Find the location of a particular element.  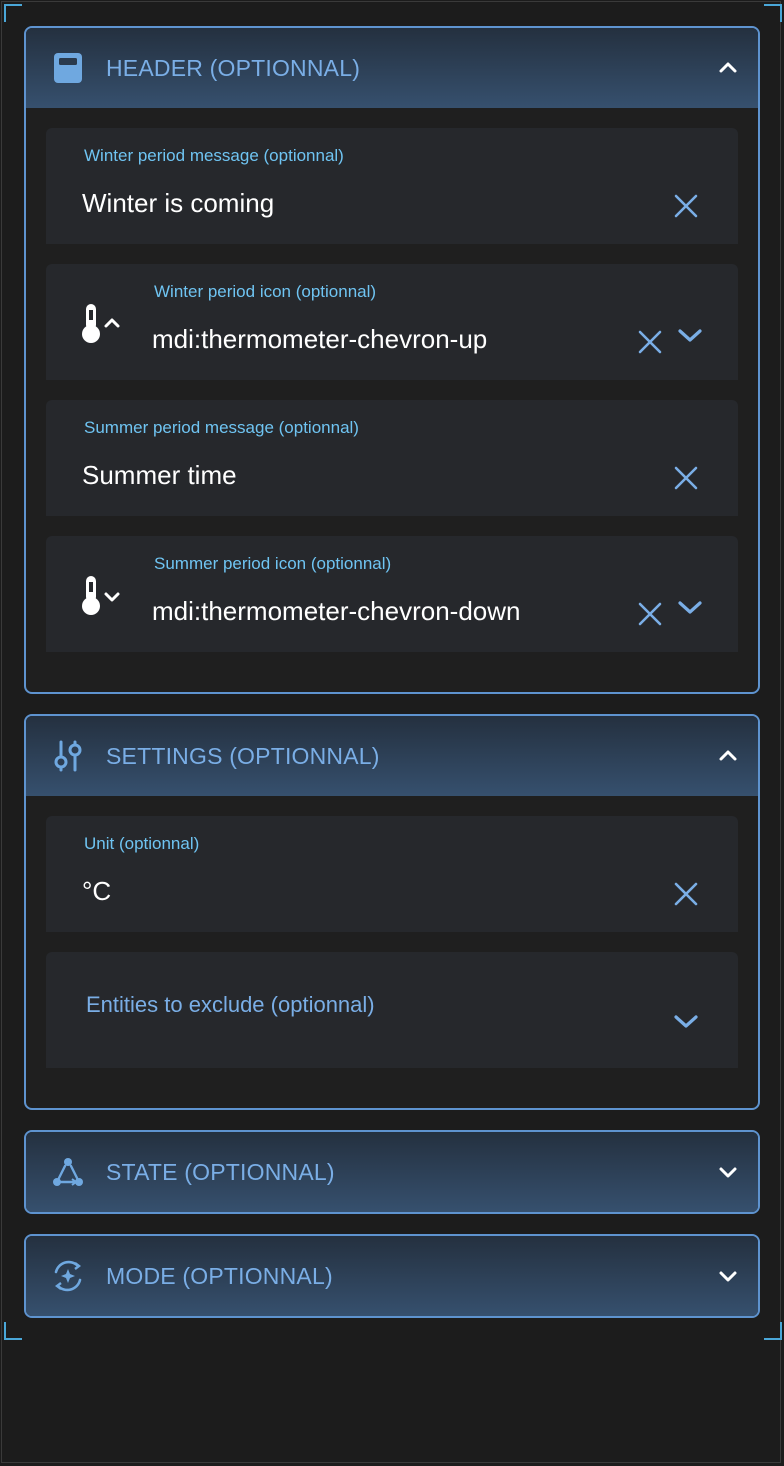

entities-exclude-label: Entities to exclude (optionnal) is located at coordinates (230, 1004).